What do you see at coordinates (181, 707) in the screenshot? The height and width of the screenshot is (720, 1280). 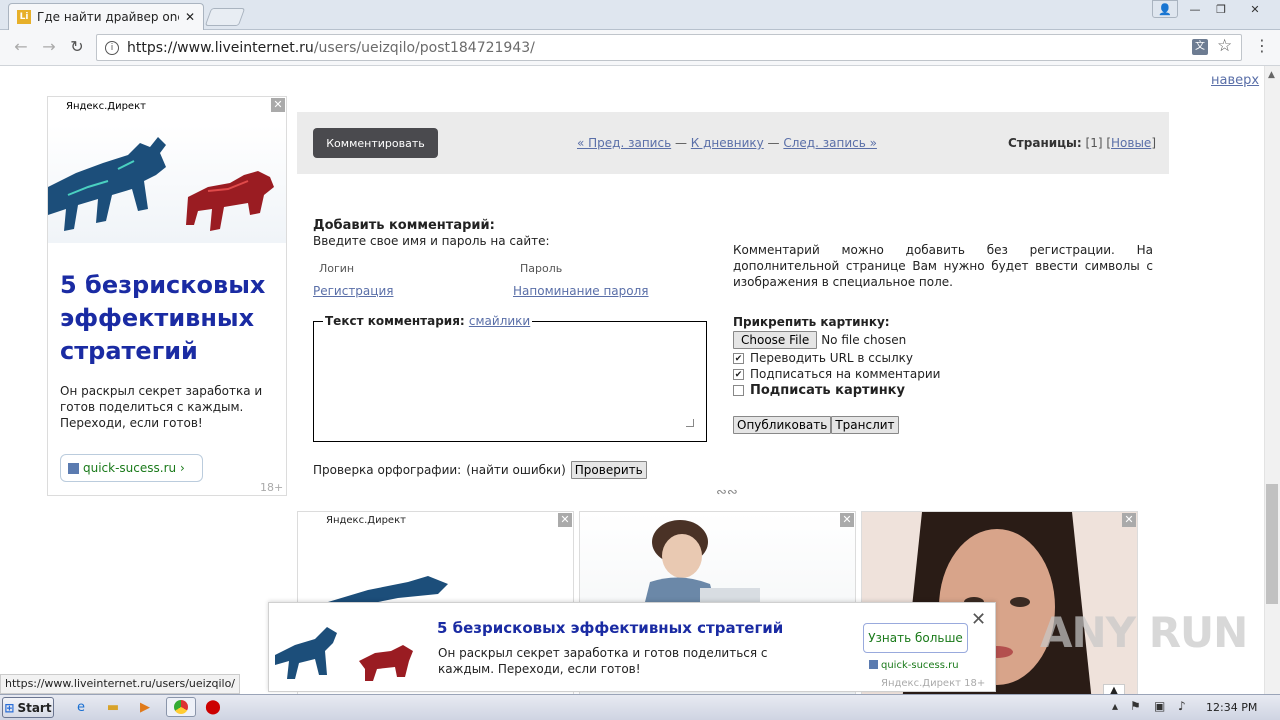 I see `chrome-taskbar-icon` at bounding box center [181, 707].